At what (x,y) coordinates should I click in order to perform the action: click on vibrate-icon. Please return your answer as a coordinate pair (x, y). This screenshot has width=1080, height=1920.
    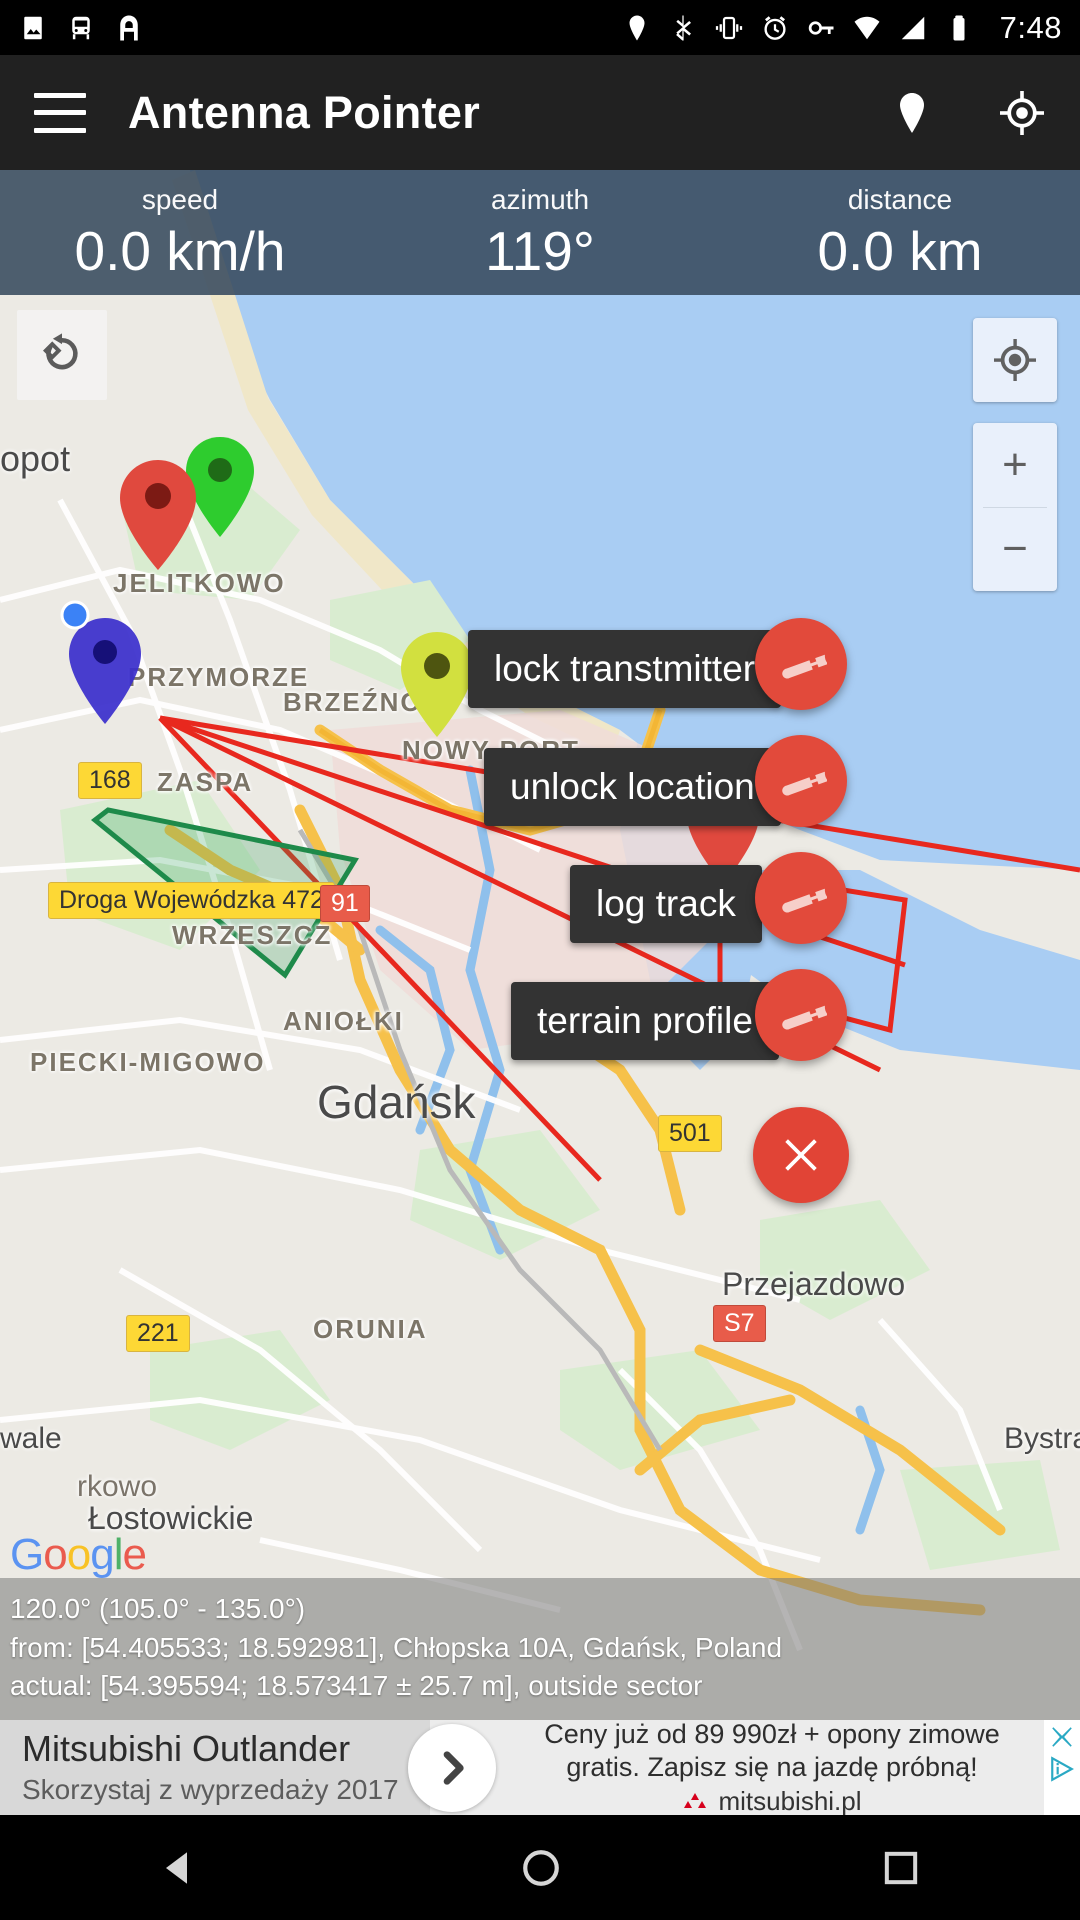
    Looking at the image, I should click on (728, 27).